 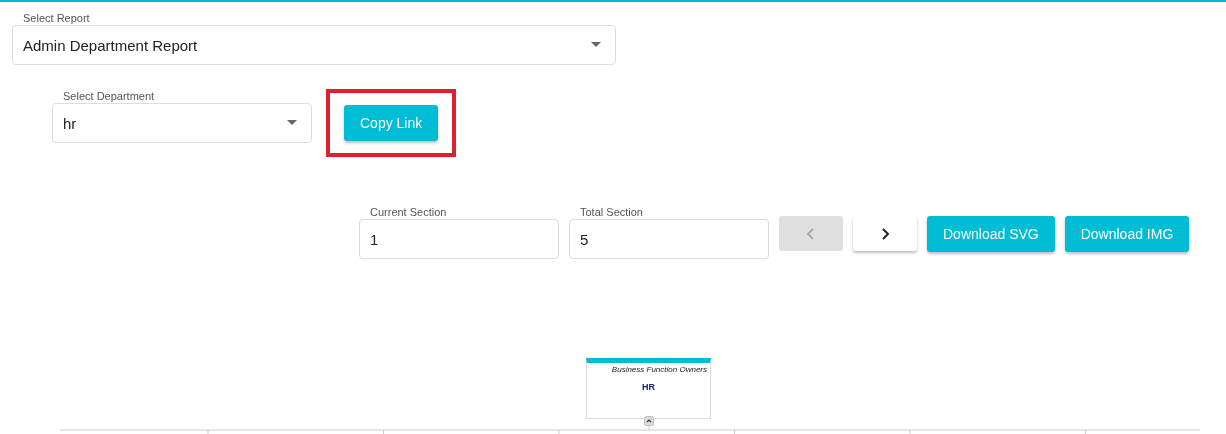 What do you see at coordinates (649, 421) in the screenshot?
I see `collapse-toggle-icon` at bounding box center [649, 421].